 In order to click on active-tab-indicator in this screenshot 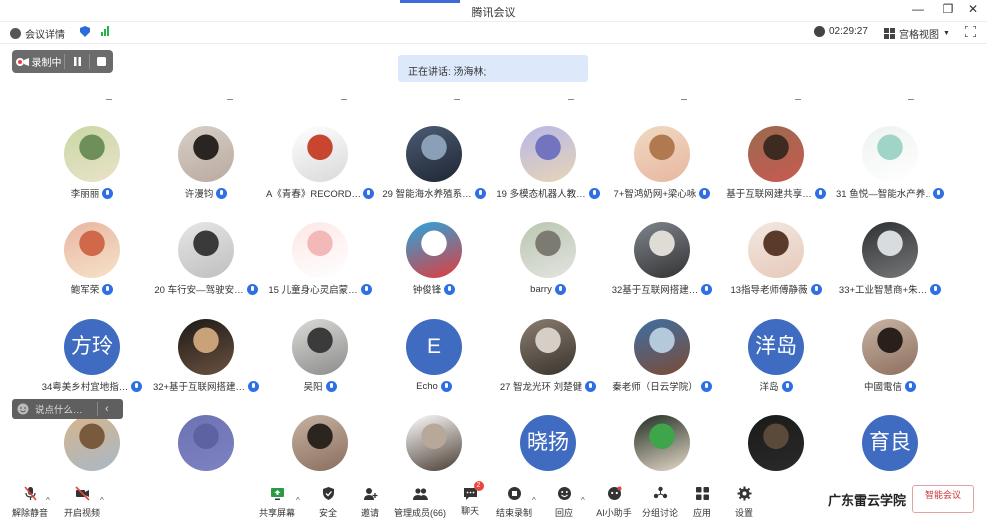, I will do `click(430, 1)`.